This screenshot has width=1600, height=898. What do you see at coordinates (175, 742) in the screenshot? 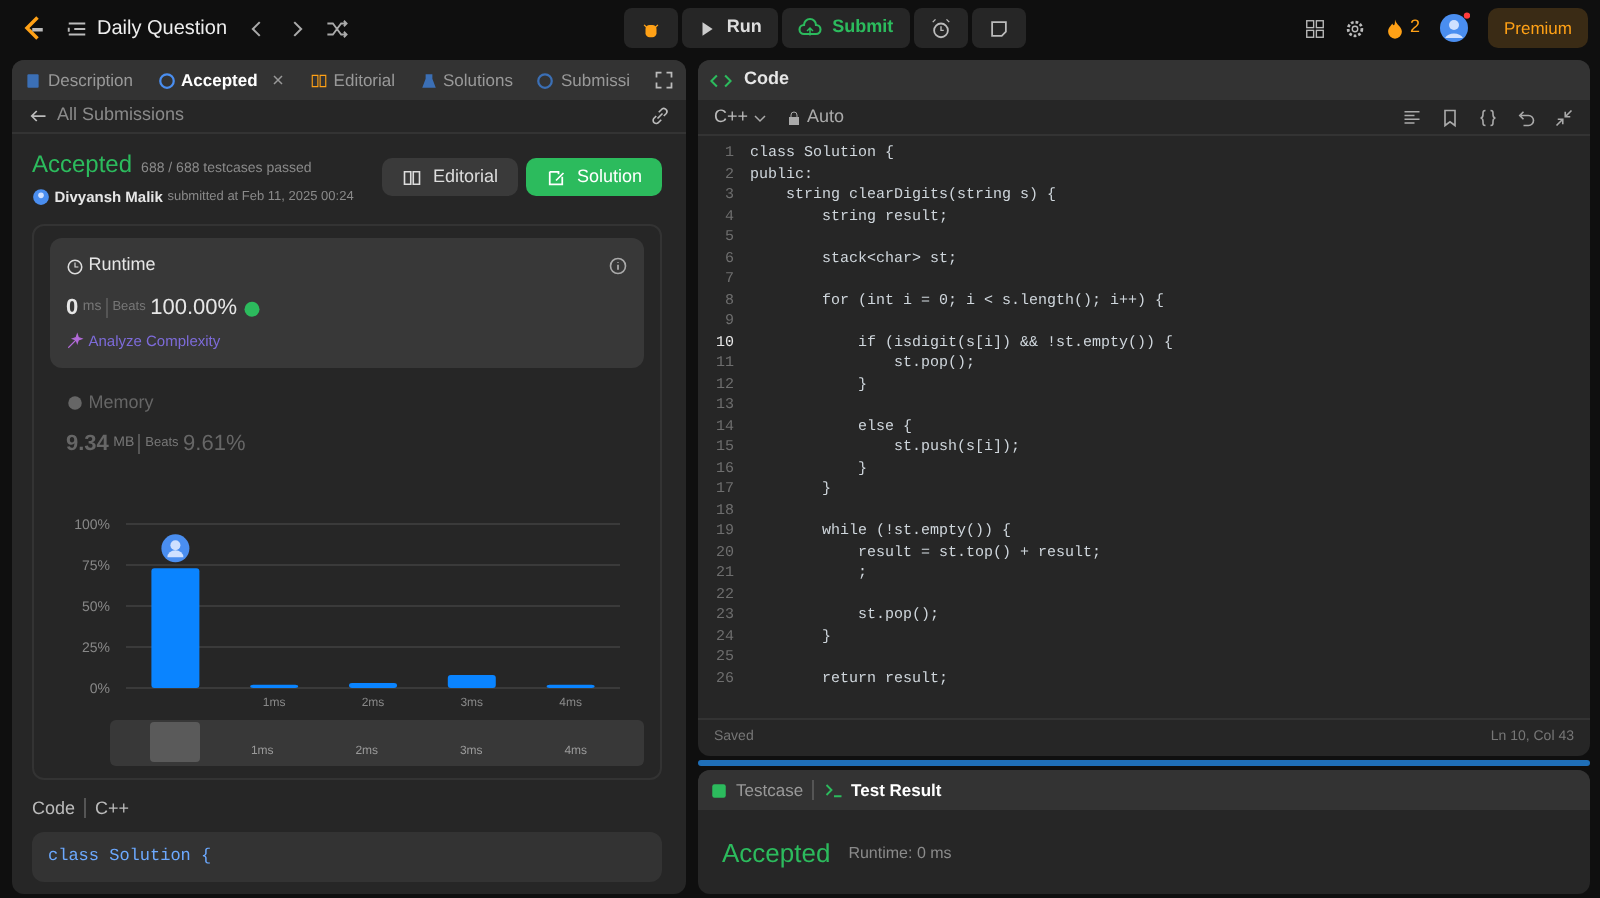
I see `range-handle` at bounding box center [175, 742].